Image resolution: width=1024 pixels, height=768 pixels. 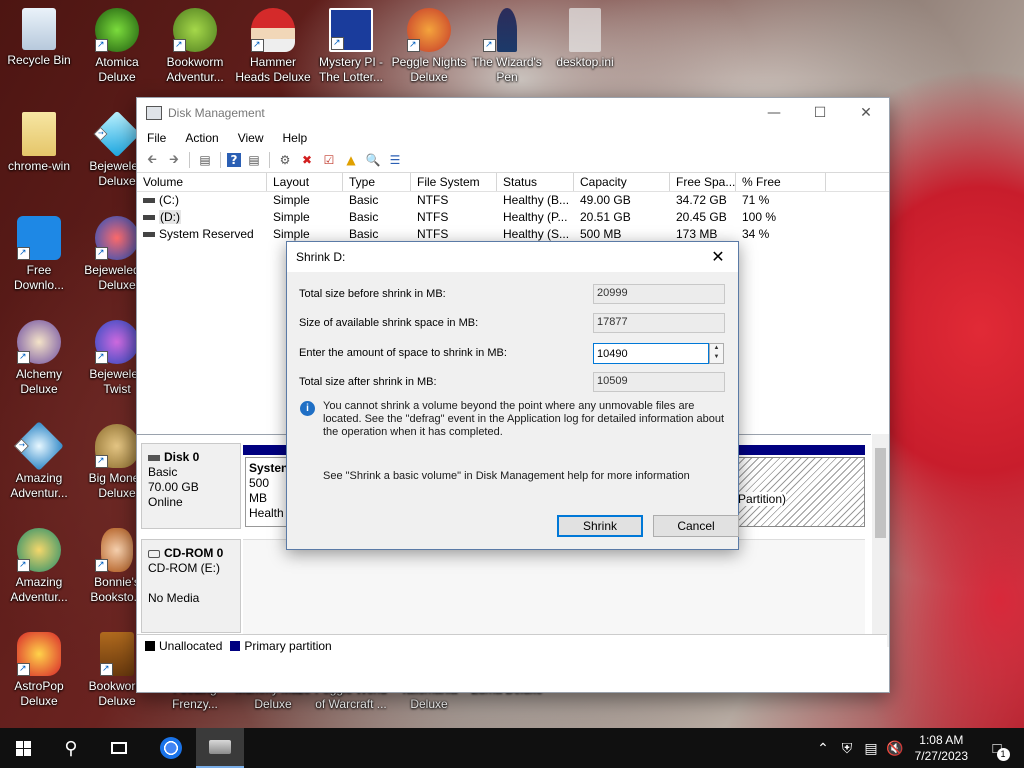 What do you see at coordinates (39, 446) in the screenshot?
I see `amazing-icon` at bounding box center [39, 446].